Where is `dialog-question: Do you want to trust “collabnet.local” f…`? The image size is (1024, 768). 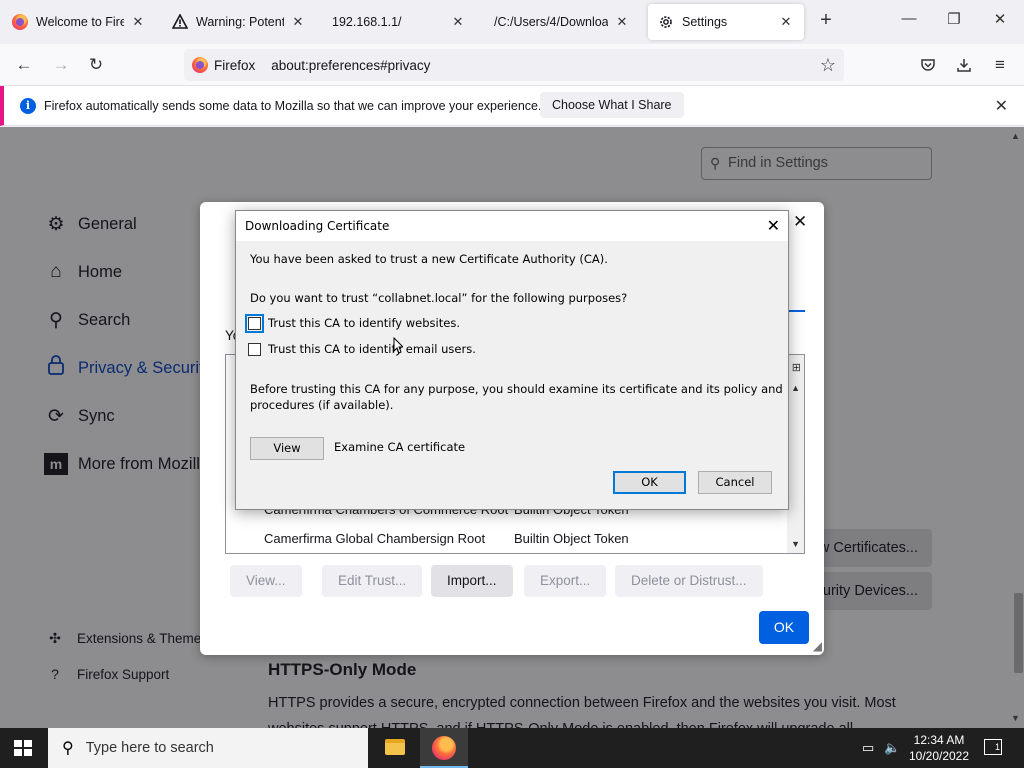
dialog-question: Do you want to trust “collabnet.local” f… is located at coordinates (439, 298).